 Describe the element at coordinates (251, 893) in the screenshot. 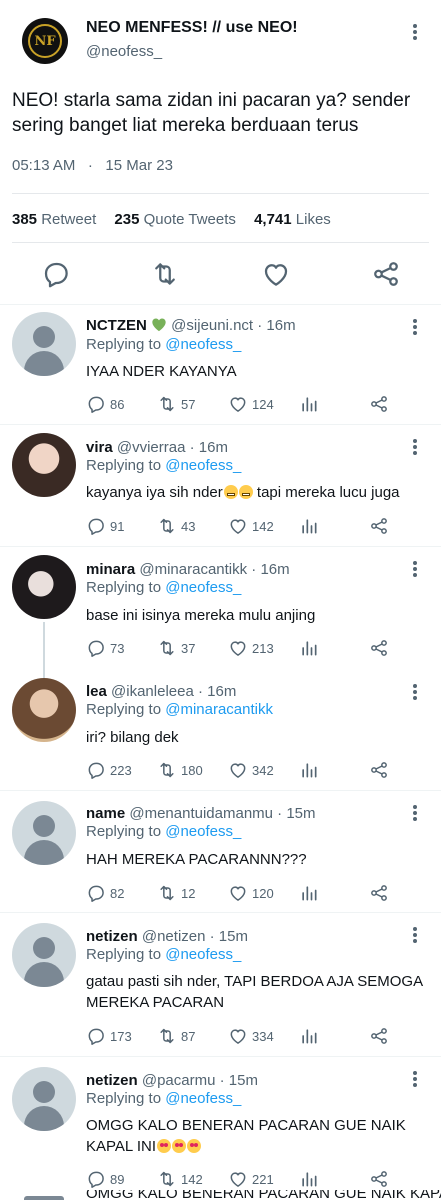

I see `like-button: 120` at that location.